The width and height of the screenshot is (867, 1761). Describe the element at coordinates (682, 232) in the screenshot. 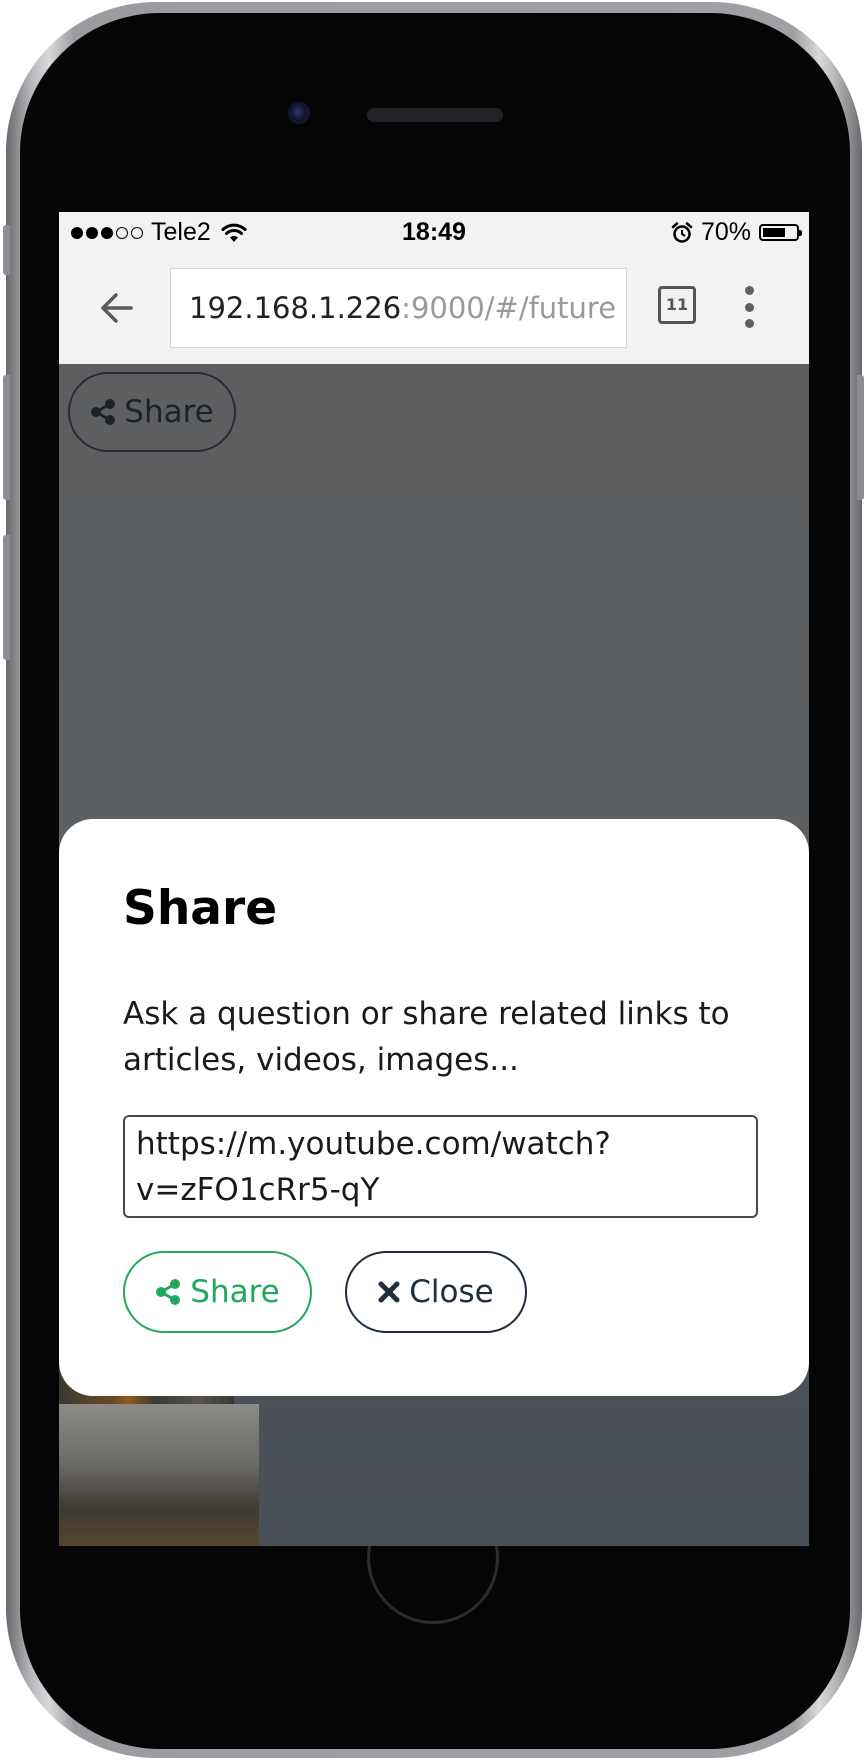

I see `alarm-icon` at that location.